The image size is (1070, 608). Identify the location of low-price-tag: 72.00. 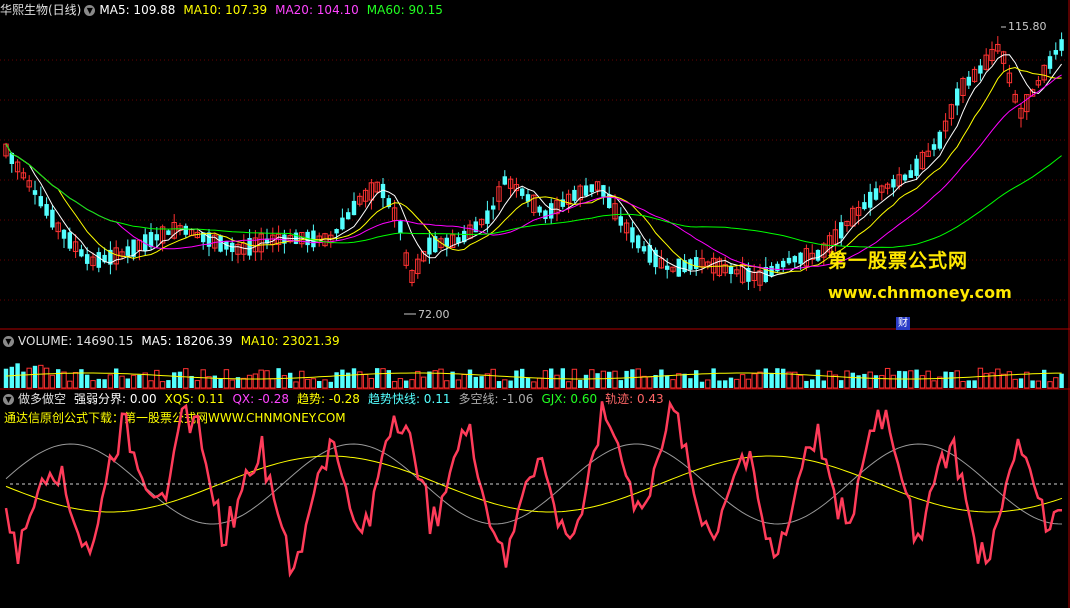
(434, 314).